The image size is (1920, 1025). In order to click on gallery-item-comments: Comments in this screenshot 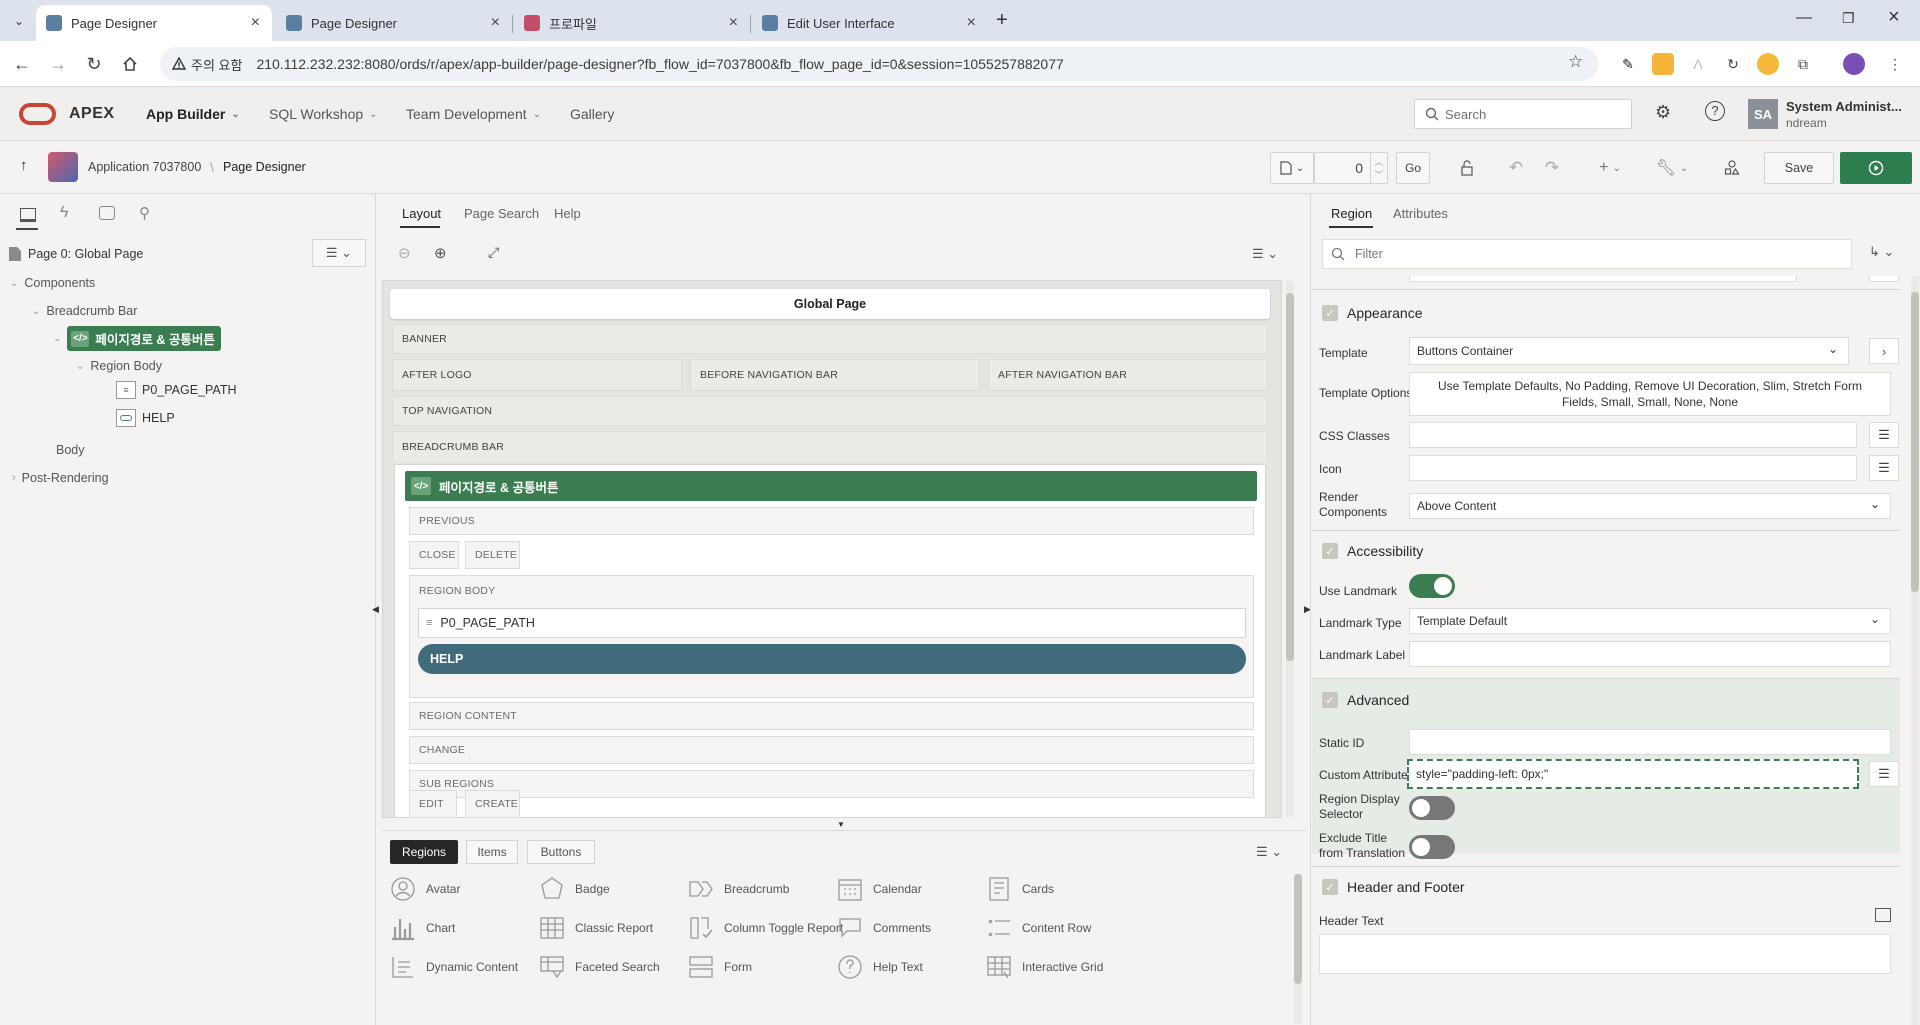, I will do `click(884, 928)`.